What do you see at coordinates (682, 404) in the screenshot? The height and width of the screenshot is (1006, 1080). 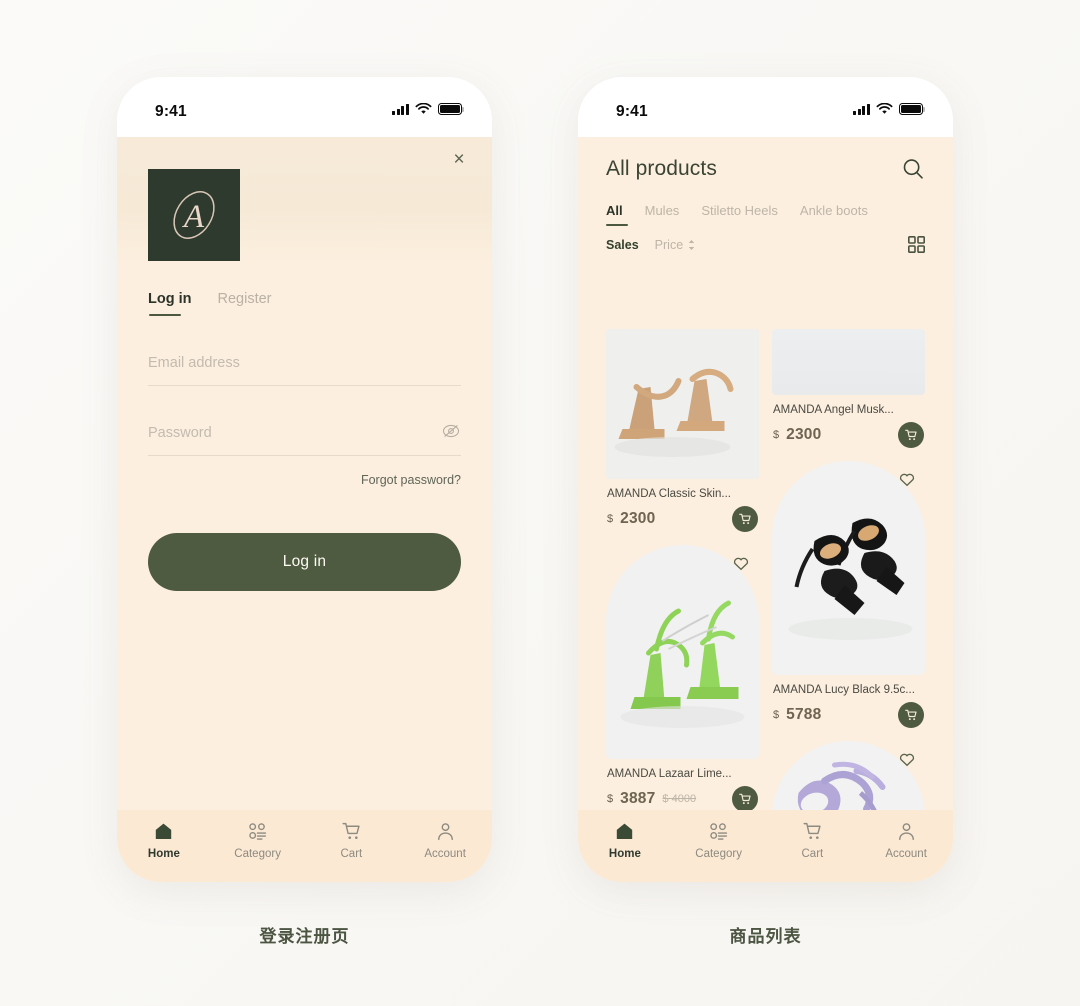 I see `product-image-nude-strappy-heel-sandals` at bounding box center [682, 404].